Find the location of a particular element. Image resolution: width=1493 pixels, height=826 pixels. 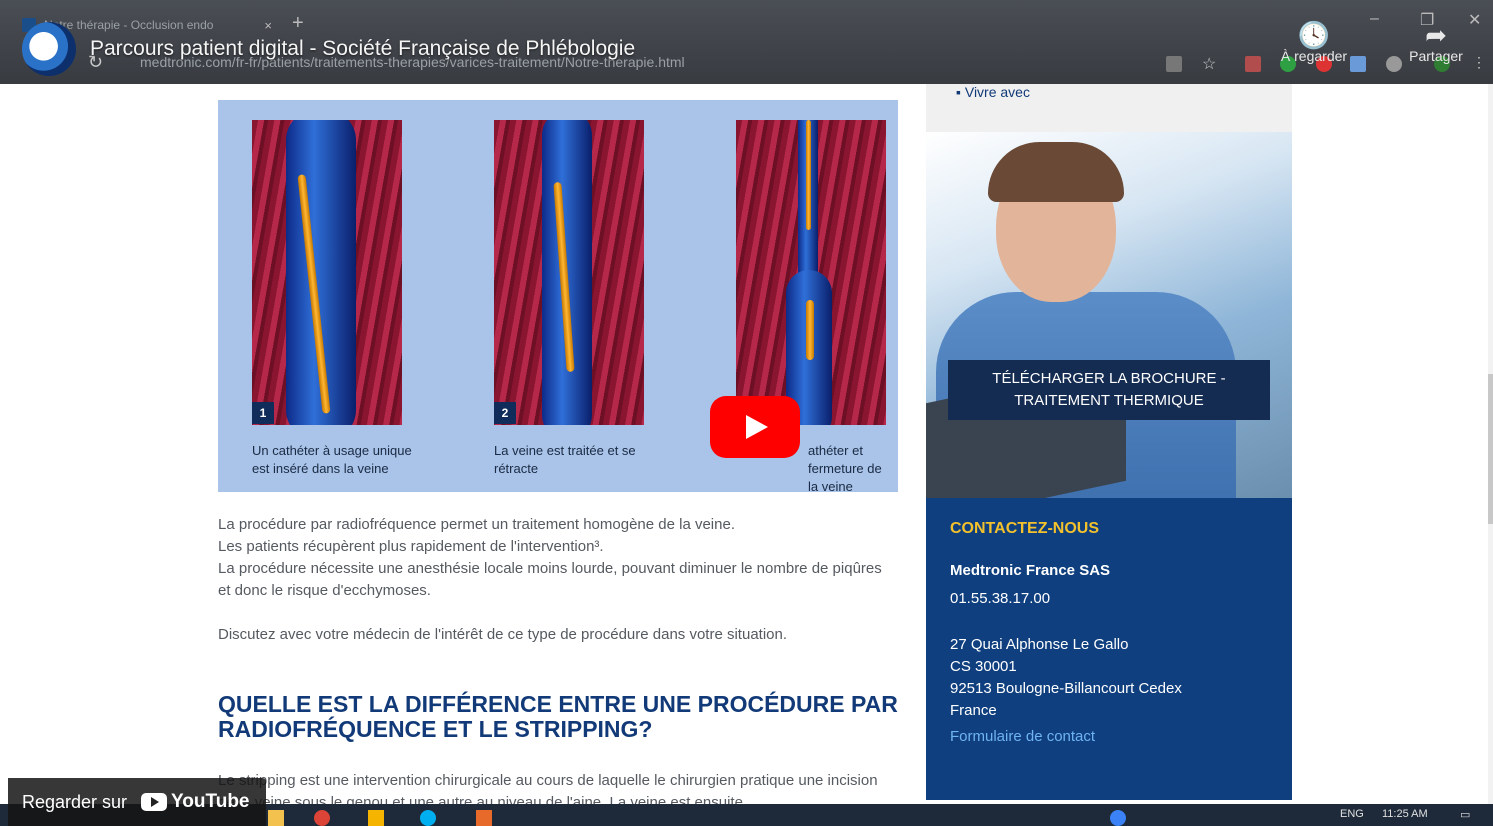

youtube-brand: YouTube is located at coordinates (210, 801).